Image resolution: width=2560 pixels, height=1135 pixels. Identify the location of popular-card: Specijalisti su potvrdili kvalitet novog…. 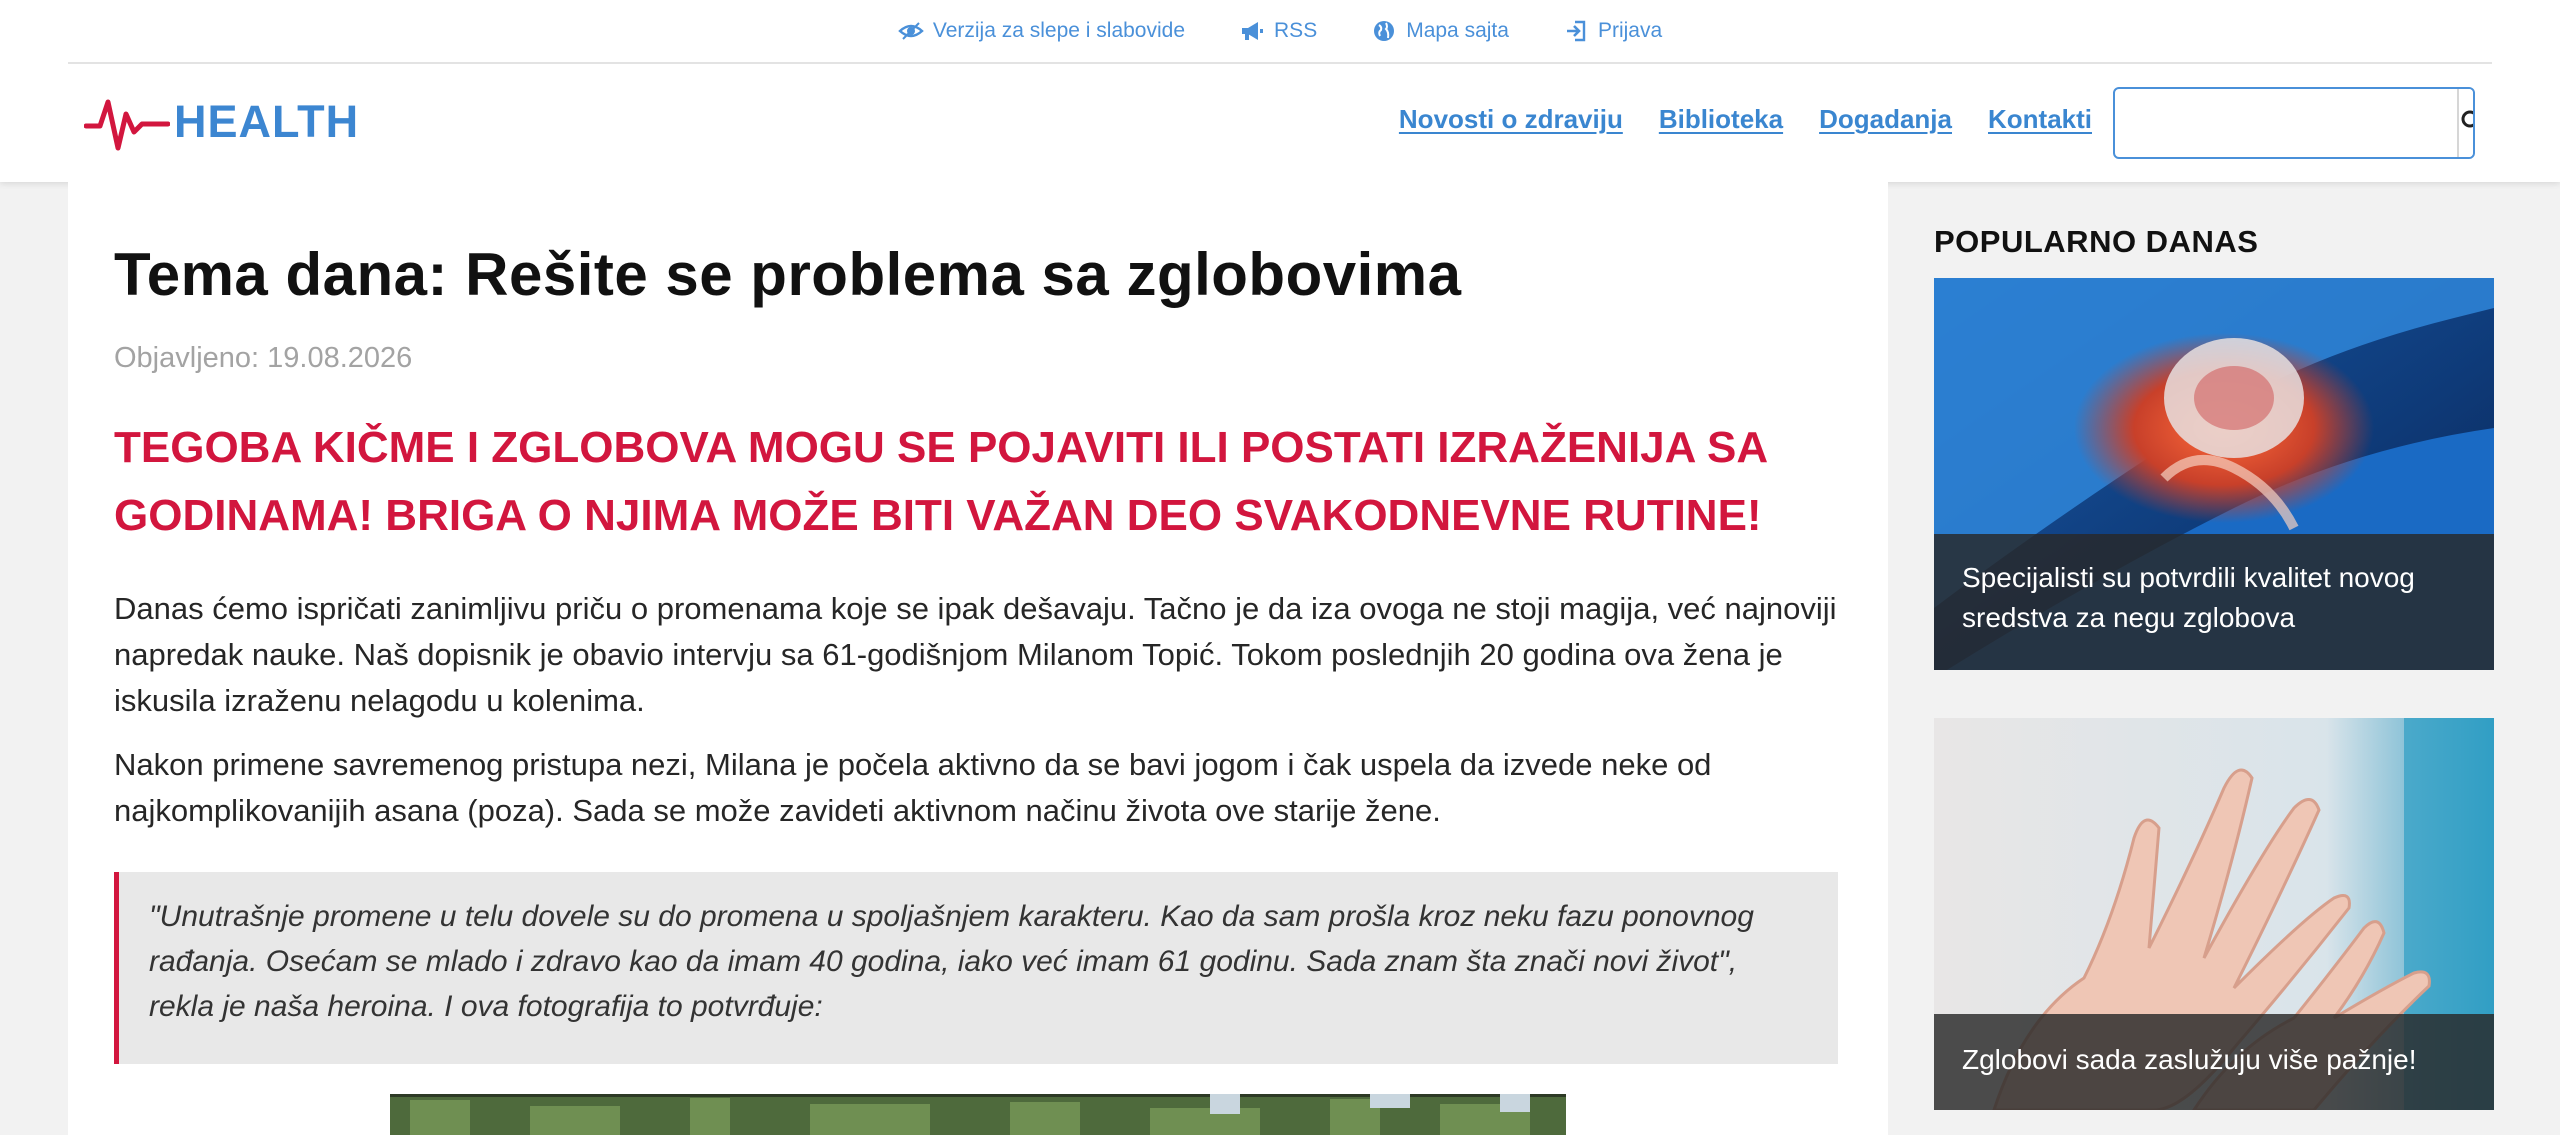
(2214, 474).